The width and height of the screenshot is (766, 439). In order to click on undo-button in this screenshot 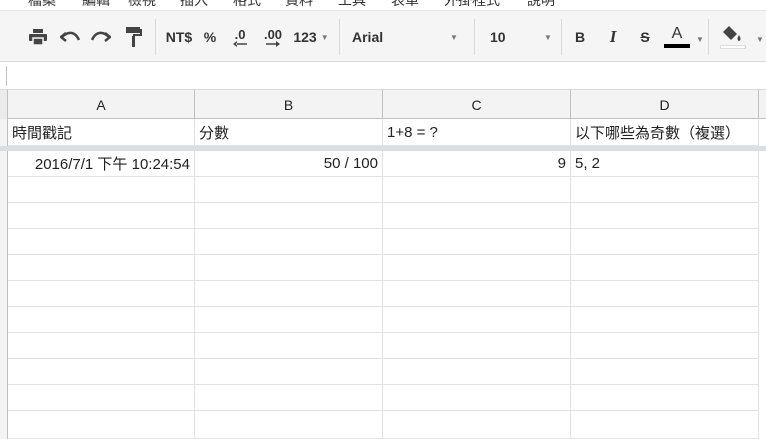, I will do `click(70, 37)`.